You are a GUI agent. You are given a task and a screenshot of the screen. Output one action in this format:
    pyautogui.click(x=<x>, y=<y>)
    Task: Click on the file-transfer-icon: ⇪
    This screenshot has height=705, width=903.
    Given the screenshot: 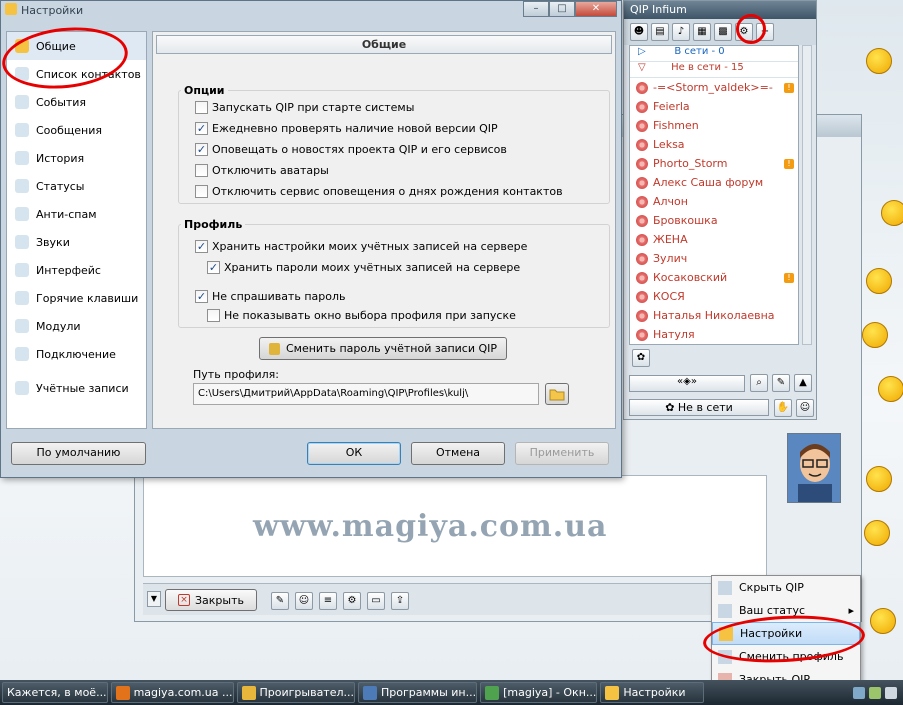 What is the action you would take?
    pyautogui.click(x=400, y=601)
    